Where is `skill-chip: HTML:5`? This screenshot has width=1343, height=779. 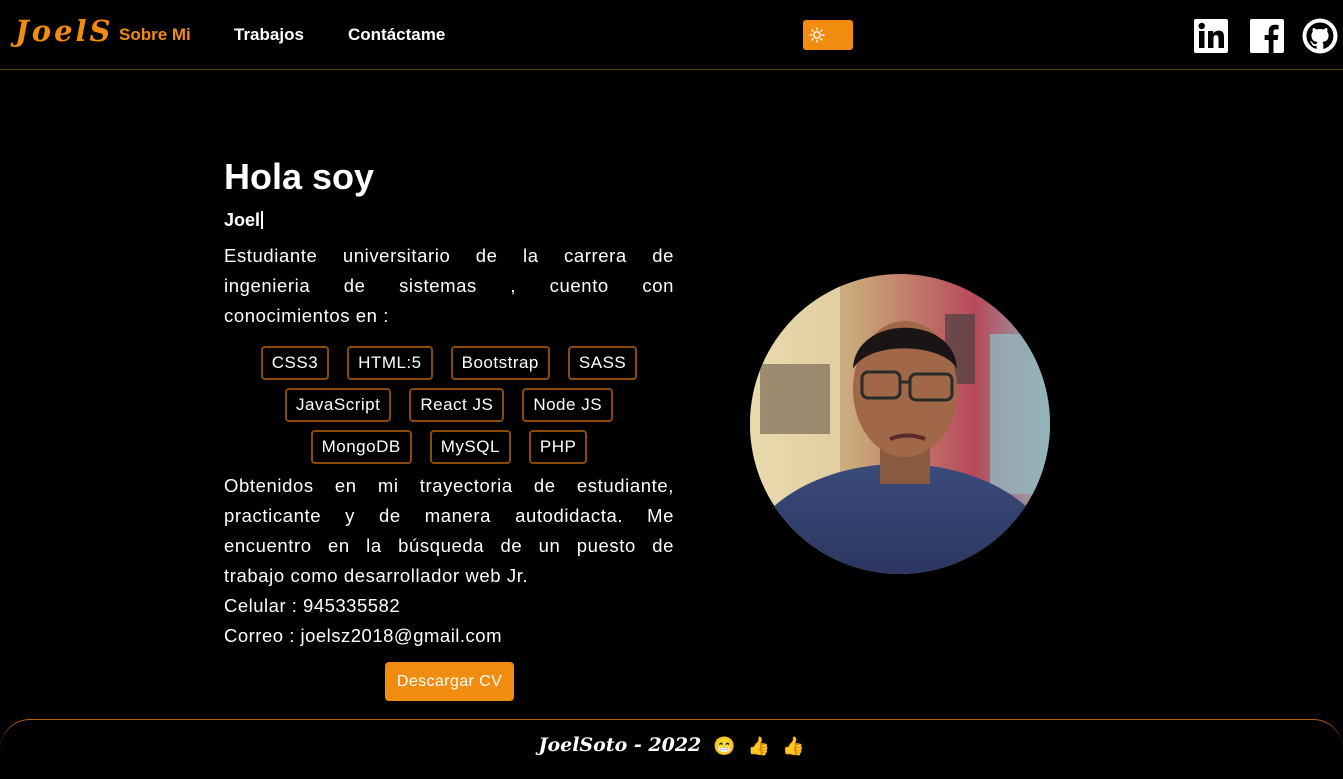 skill-chip: HTML:5 is located at coordinates (390, 363).